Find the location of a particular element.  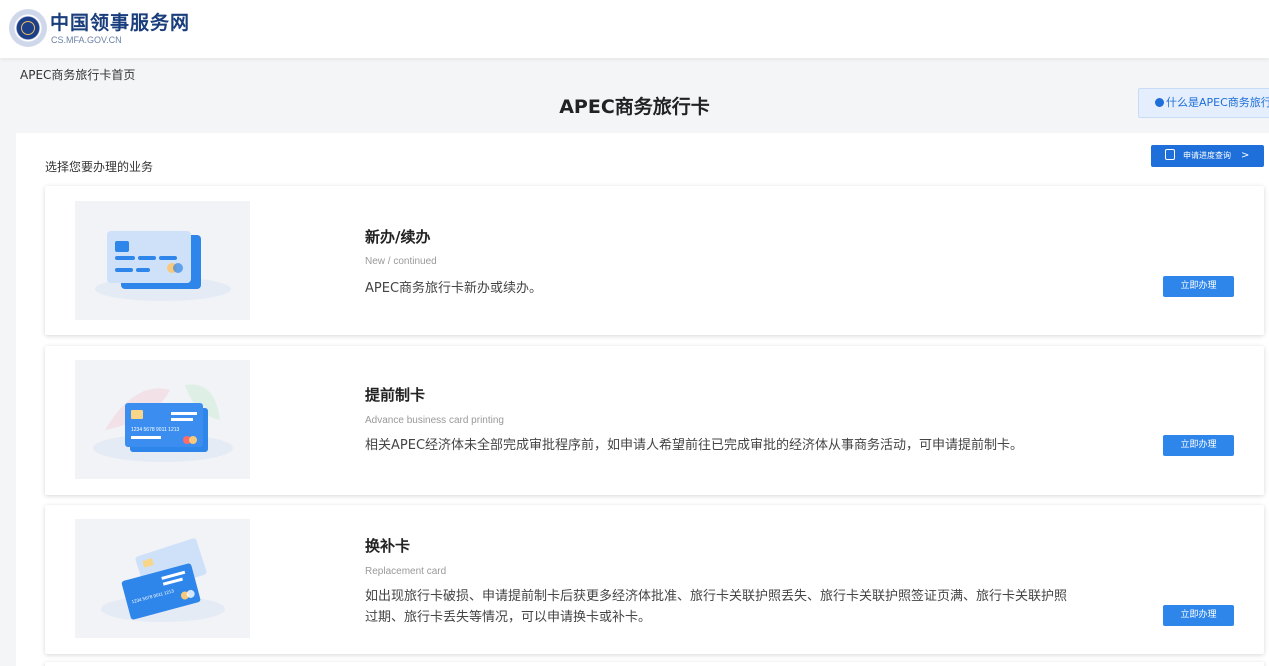

progress-button-label: 申请进度查询 is located at coordinates (1207, 155).